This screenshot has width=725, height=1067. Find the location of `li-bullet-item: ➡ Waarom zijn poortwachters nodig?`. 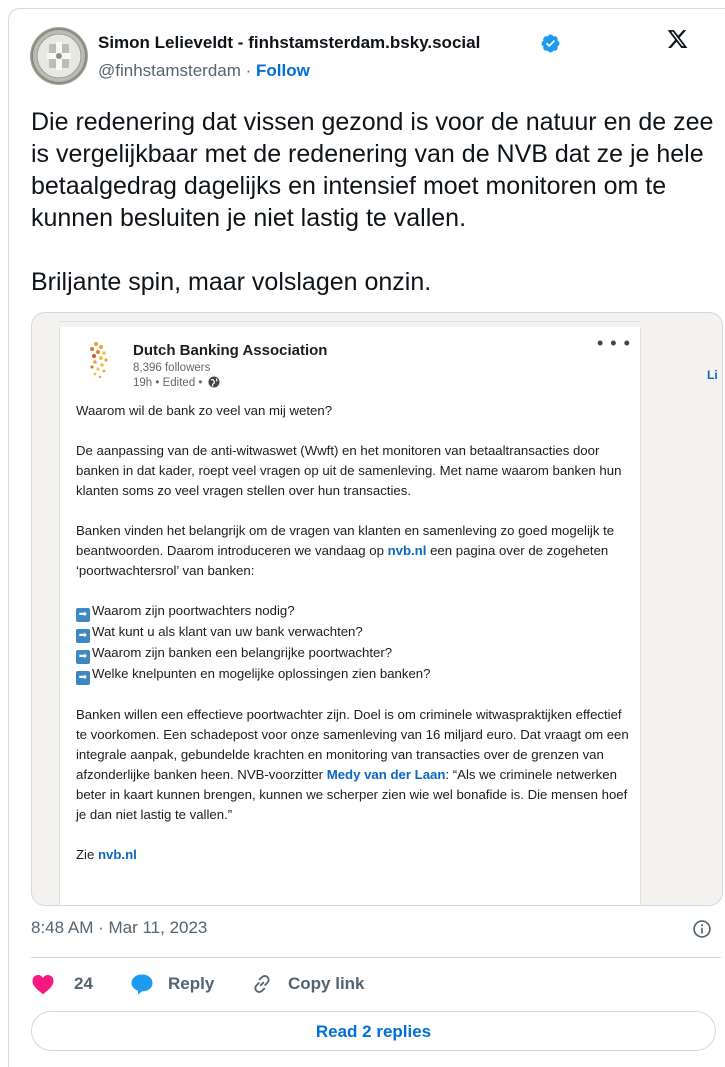

li-bullet-item: ➡ Waarom zijn poortwachters nodig? is located at coordinates (353, 611).